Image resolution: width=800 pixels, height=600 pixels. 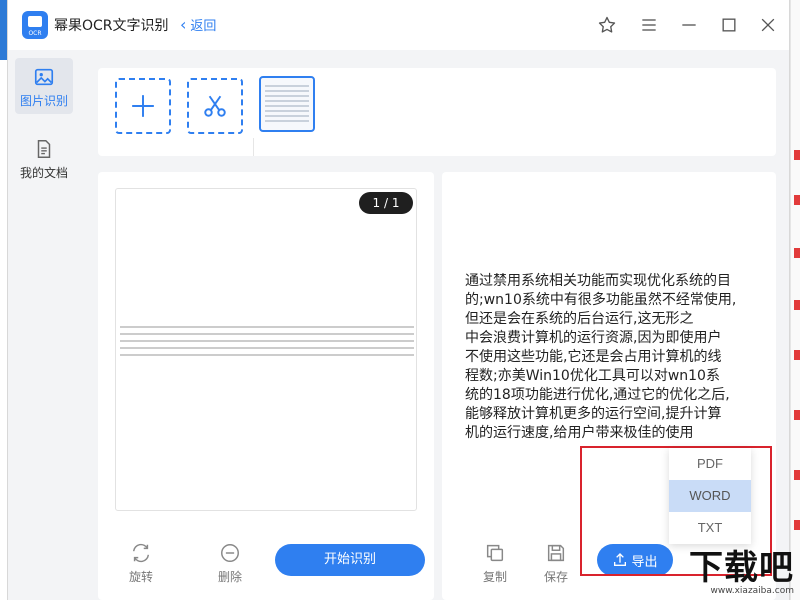 What do you see at coordinates (556, 553) in the screenshot?
I see `save-icon` at bounding box center [556, 553].